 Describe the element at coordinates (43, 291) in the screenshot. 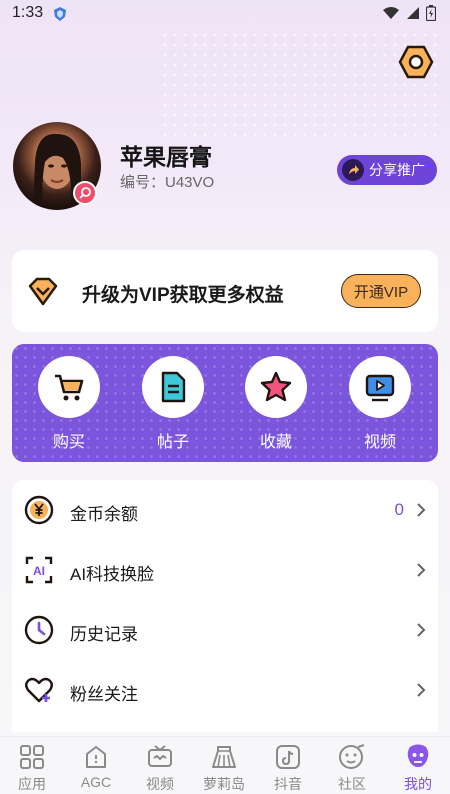

I see `vip-diamond-icon` at that location.